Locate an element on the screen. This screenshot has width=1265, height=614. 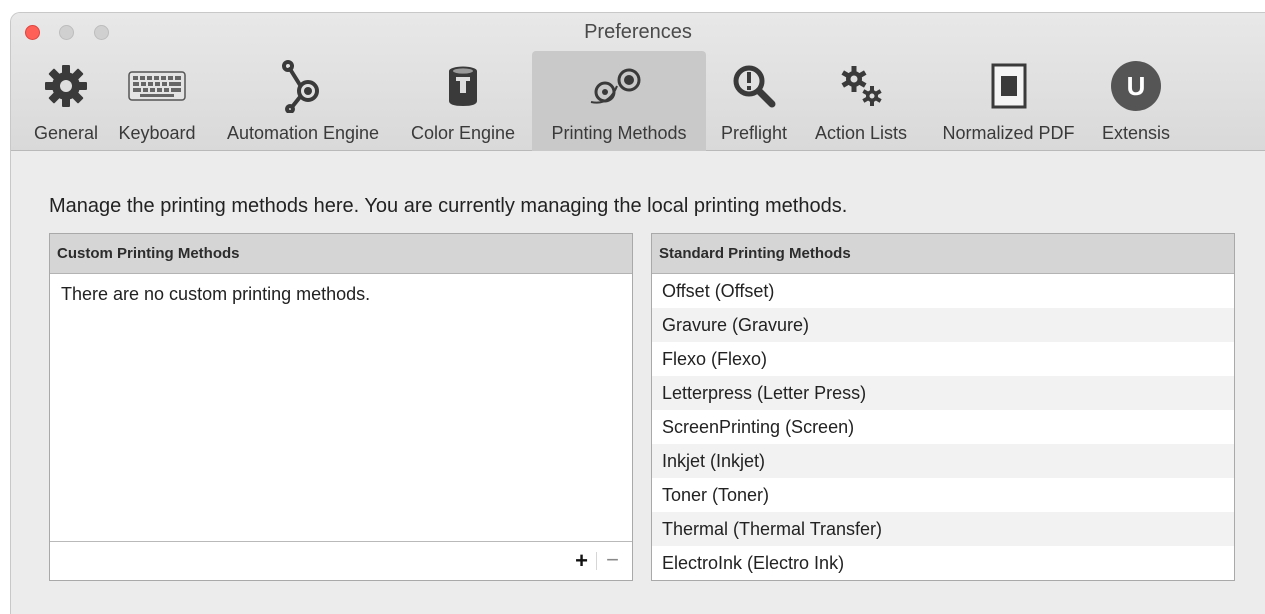
custom-panel-empty-text: There are no custom printing methods. is located at coordinates (216, 294).